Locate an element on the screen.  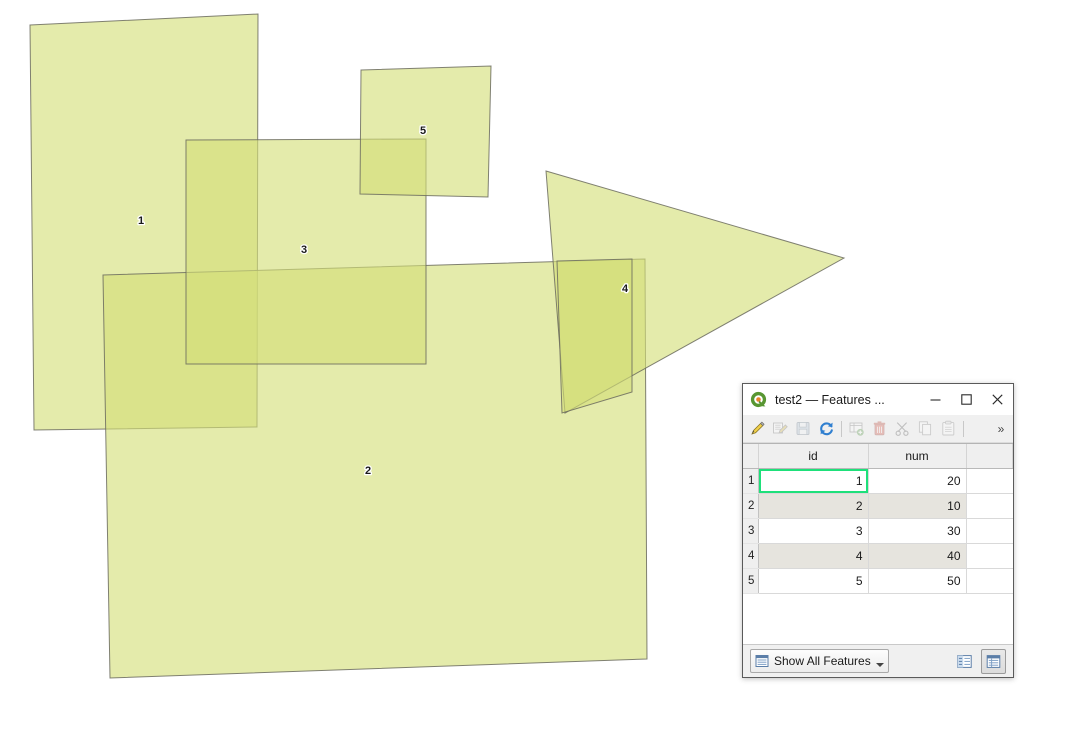
attribute-table: id num 1 1 20 2 2 10 3 3 30 4 4 40 5 5 50 is located at coordinates (878, 519).